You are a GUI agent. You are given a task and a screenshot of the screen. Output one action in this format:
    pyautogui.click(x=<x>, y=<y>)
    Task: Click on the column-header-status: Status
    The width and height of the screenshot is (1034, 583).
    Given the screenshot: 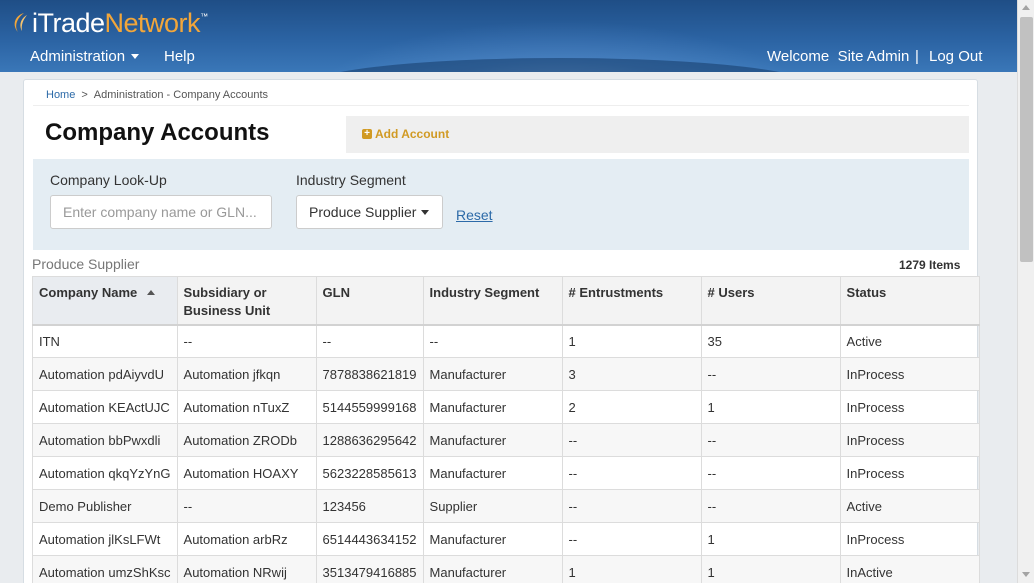 What is the action you would take?
    pyautogui.click(x=909, y=301)
    